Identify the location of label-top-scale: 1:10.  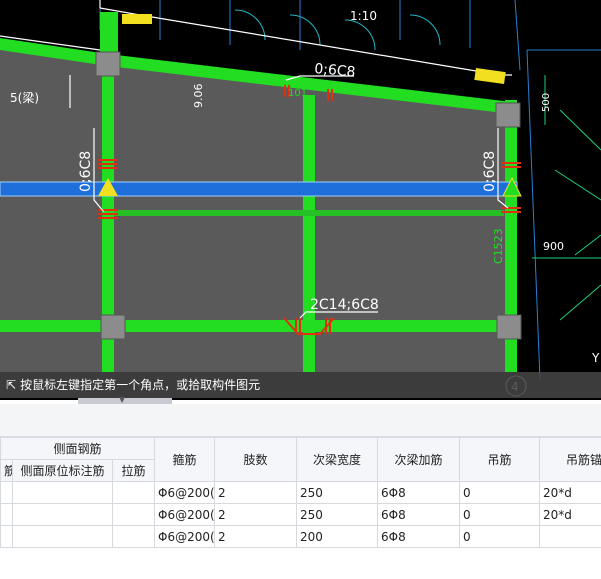
(363, 16).